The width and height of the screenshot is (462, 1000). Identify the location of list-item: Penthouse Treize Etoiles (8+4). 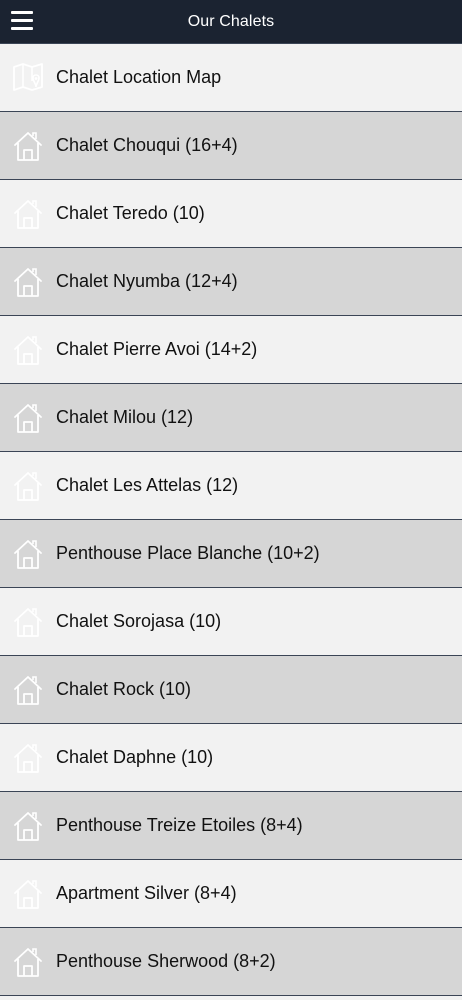
(231, 826).